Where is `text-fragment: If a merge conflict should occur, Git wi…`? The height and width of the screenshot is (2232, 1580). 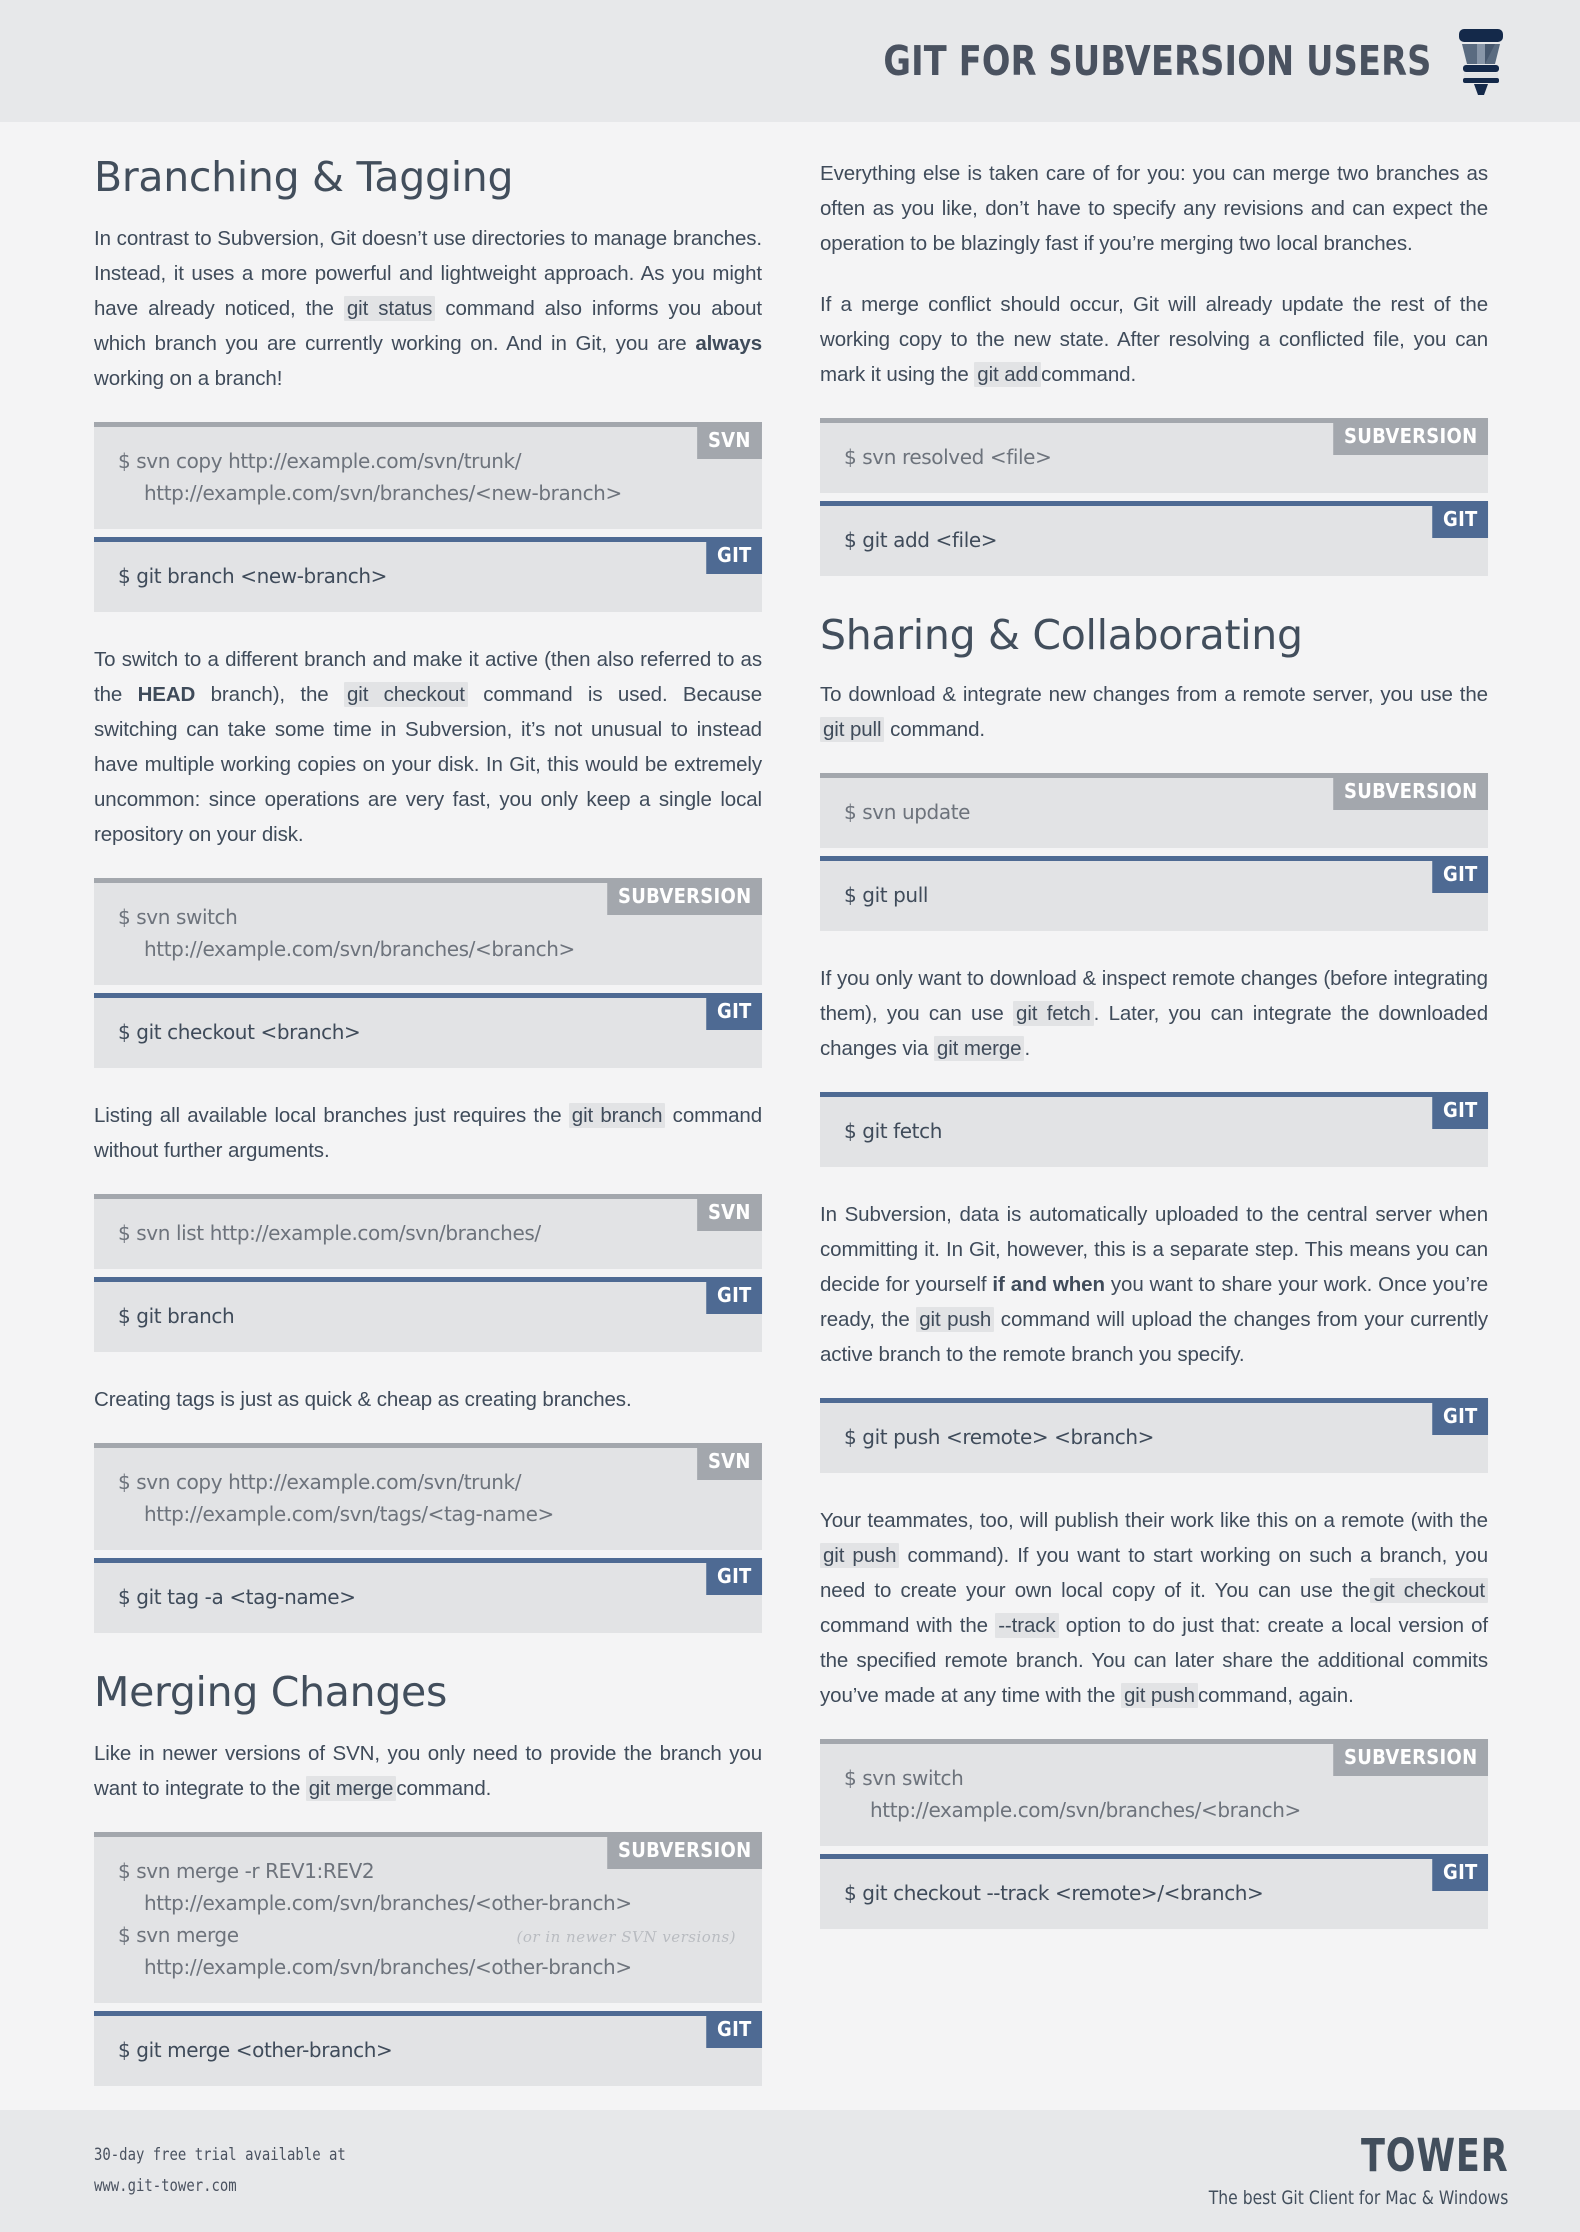
text-fragment: If a merge conflict should occur, Git wi… is located at coordinates (1154, 339).